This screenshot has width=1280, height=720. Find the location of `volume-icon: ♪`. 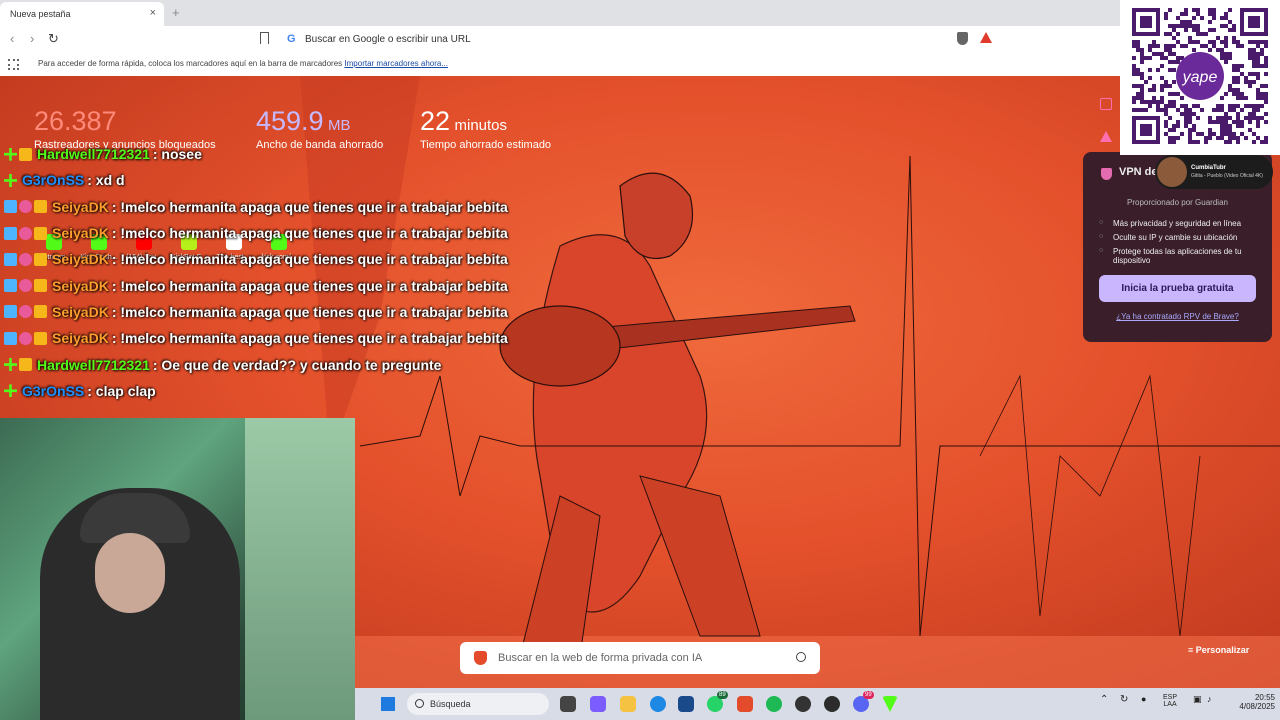

volume-icon: ♪ is located at coordinates (1209, 699).